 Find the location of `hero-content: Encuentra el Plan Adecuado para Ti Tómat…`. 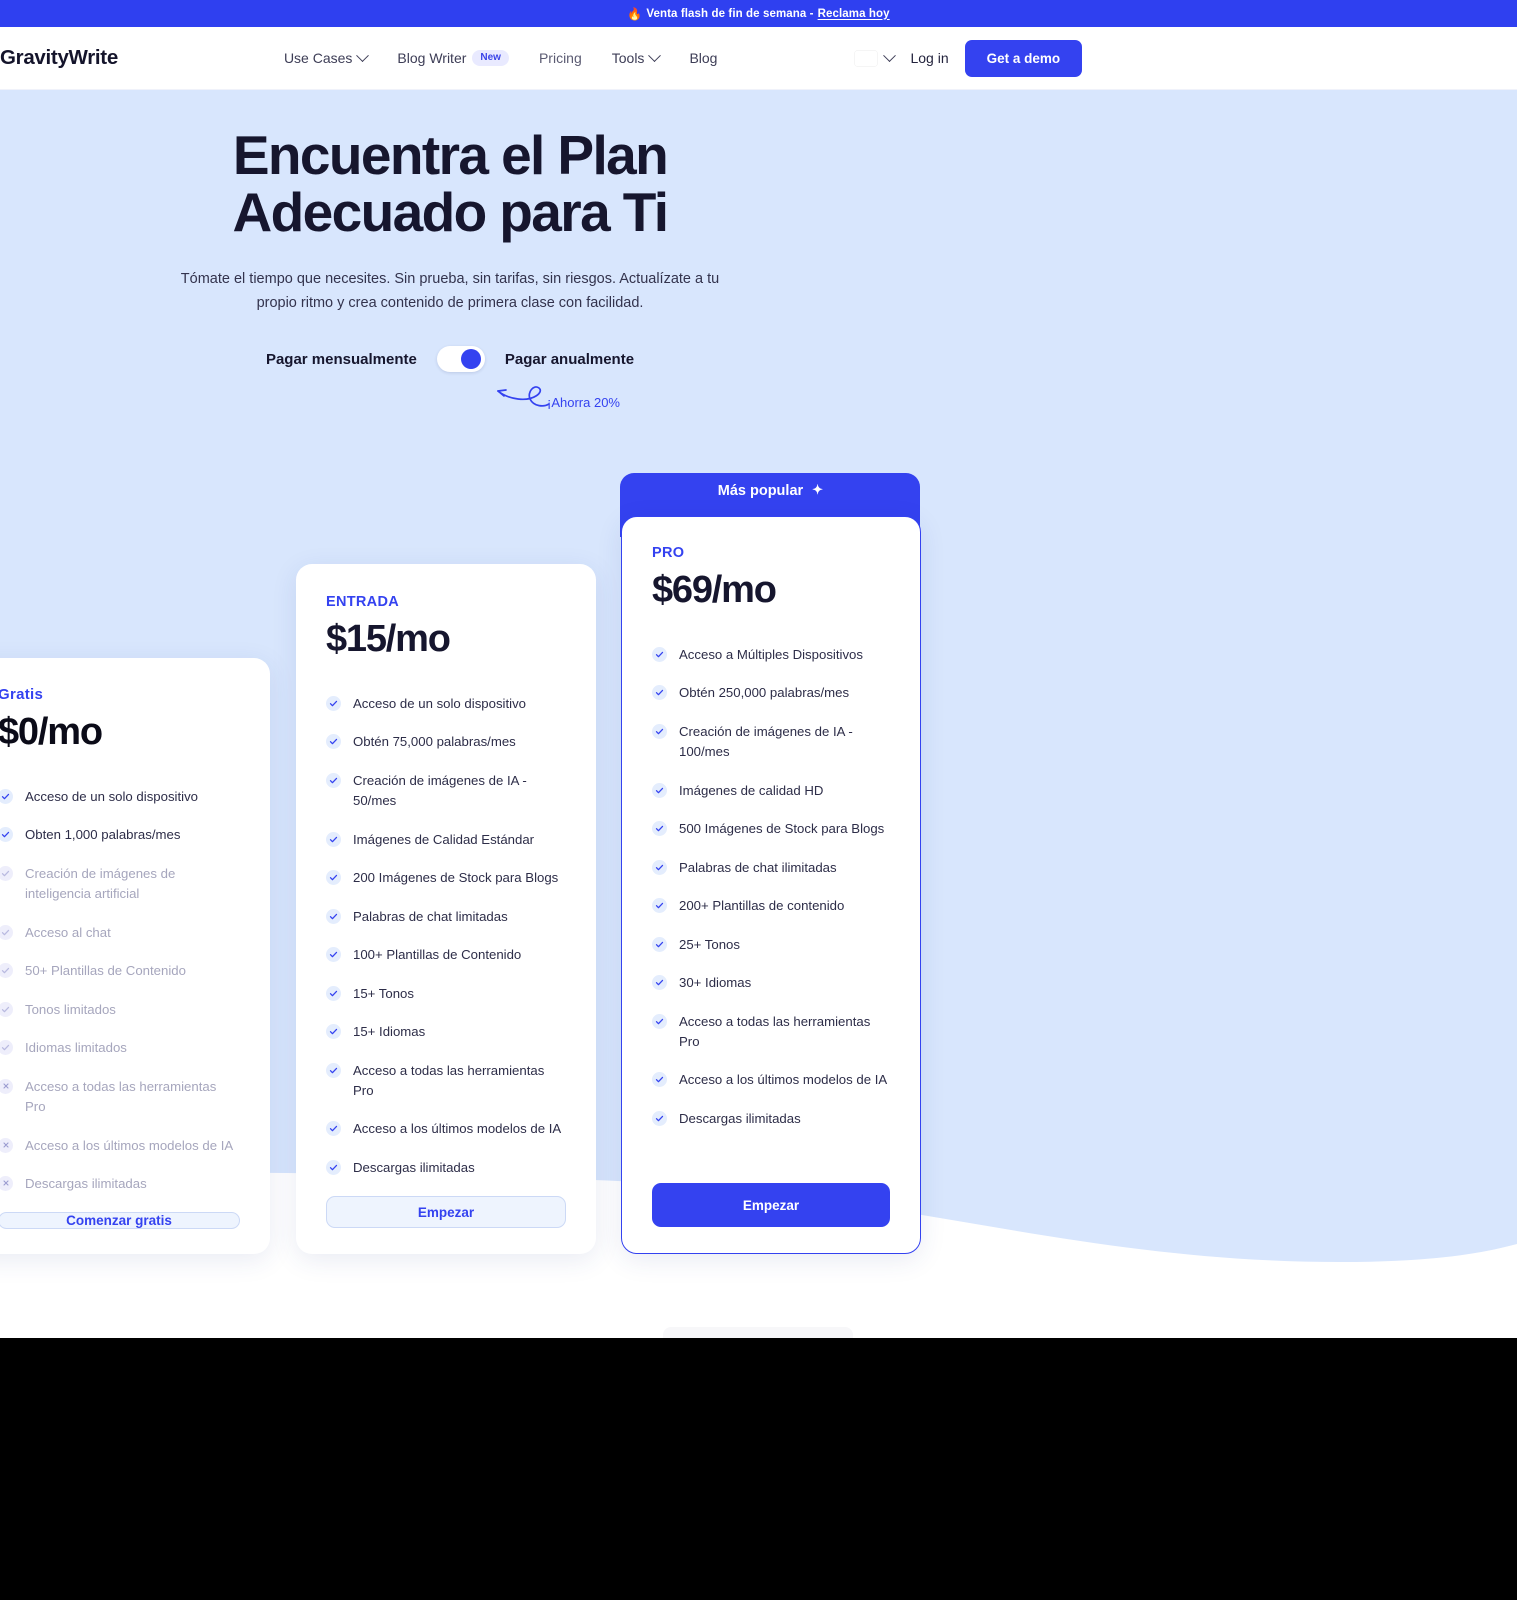

hero-content: Encuentra el Plan Adecuado para Ti Tómat… is located at coordinates (450, 250).